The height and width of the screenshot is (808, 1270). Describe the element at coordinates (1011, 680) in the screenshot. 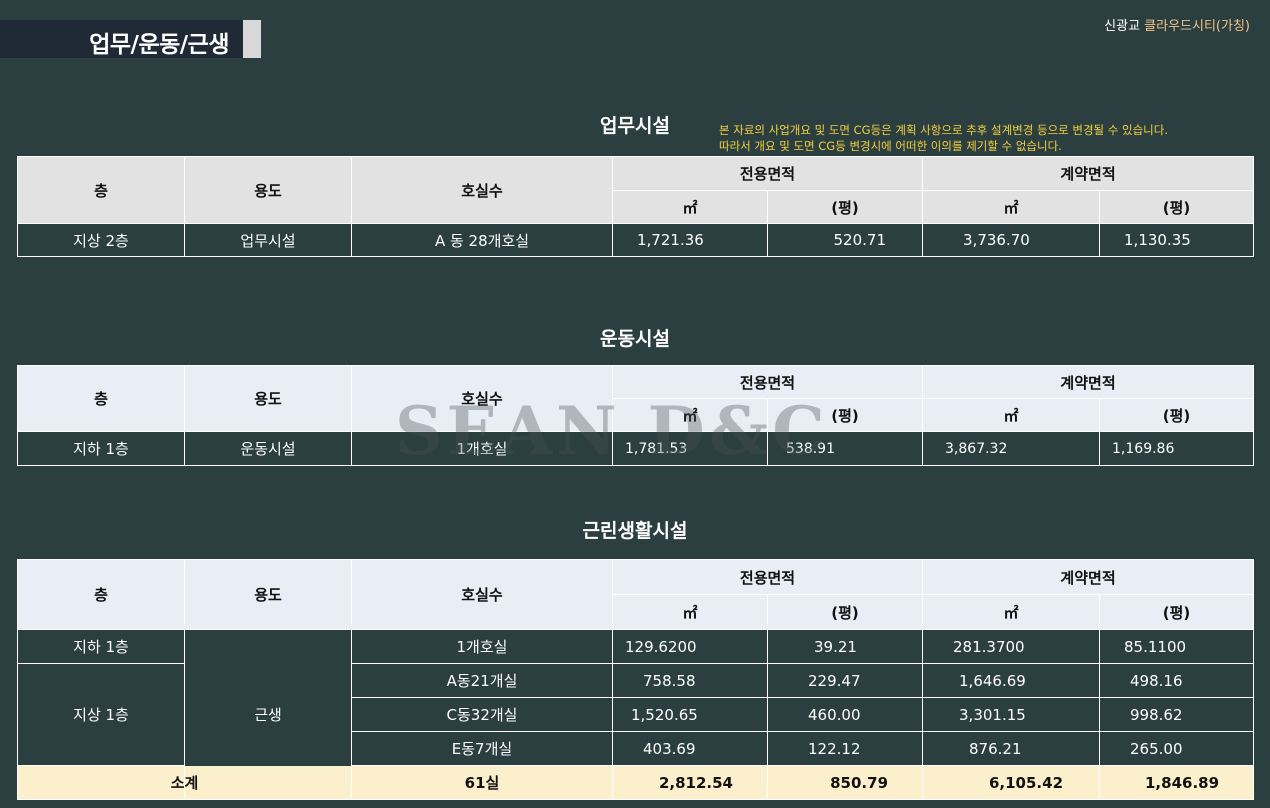

I see `cell-contract-sqm: 1,646.69` at that location.